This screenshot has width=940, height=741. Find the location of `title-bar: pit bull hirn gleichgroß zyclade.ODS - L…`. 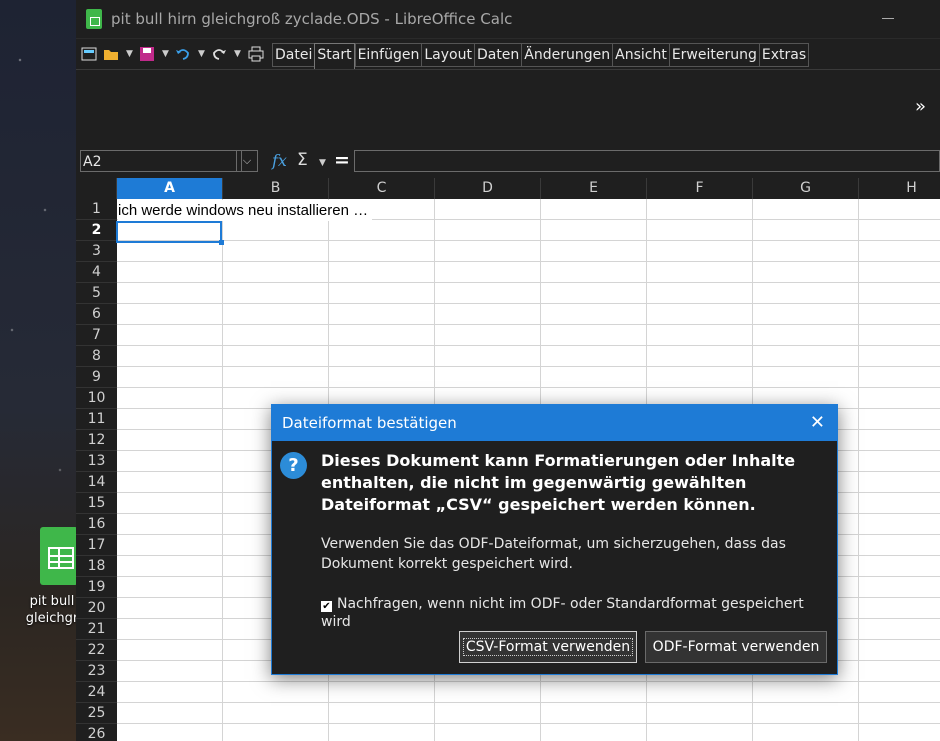

title-bar: pit bull hirn gleichgroß zyclade.ODS - L… is located at coordinates (508, 19).